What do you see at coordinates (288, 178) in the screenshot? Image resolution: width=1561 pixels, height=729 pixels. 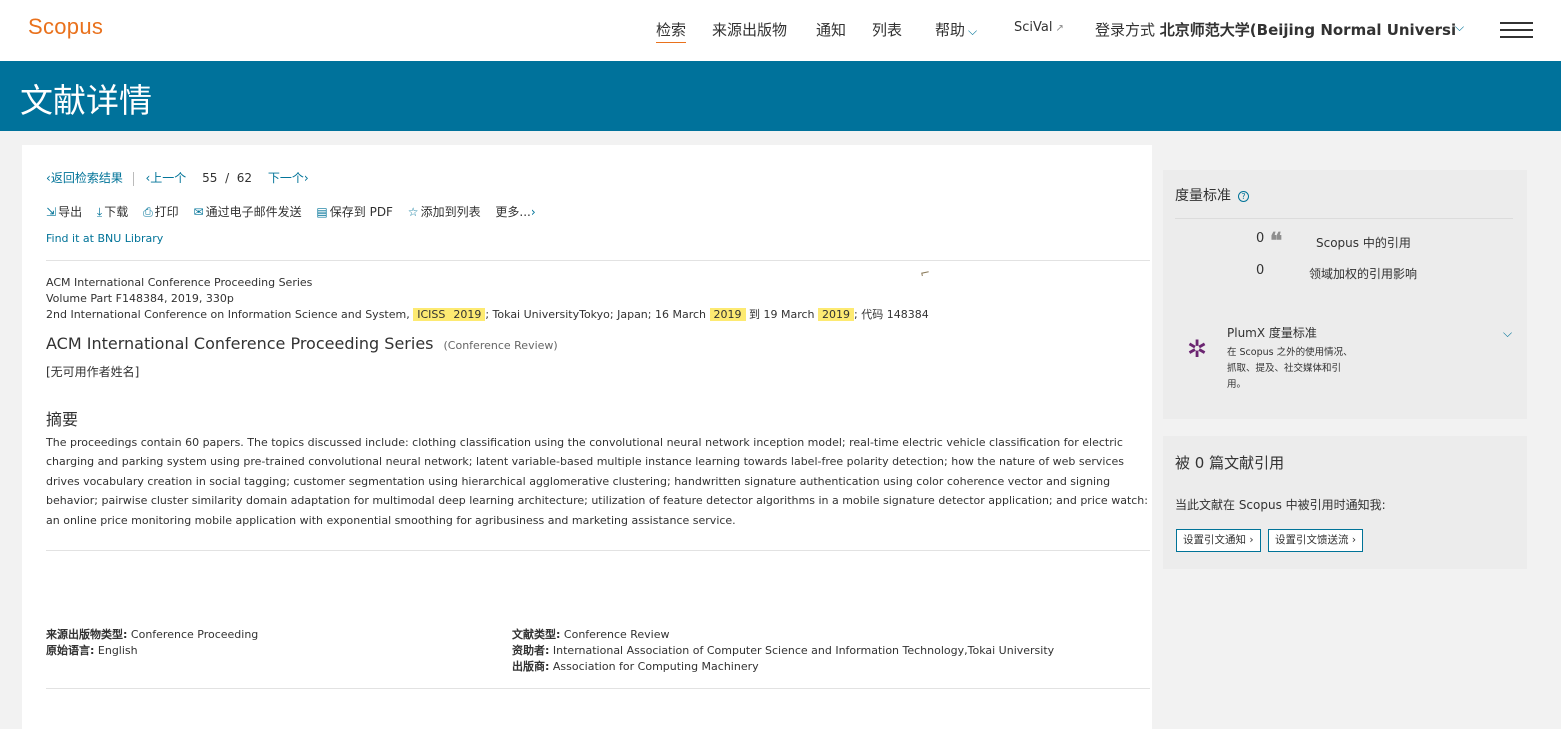 I see `next-link: 下一个›` at bounding box center [288, 178].